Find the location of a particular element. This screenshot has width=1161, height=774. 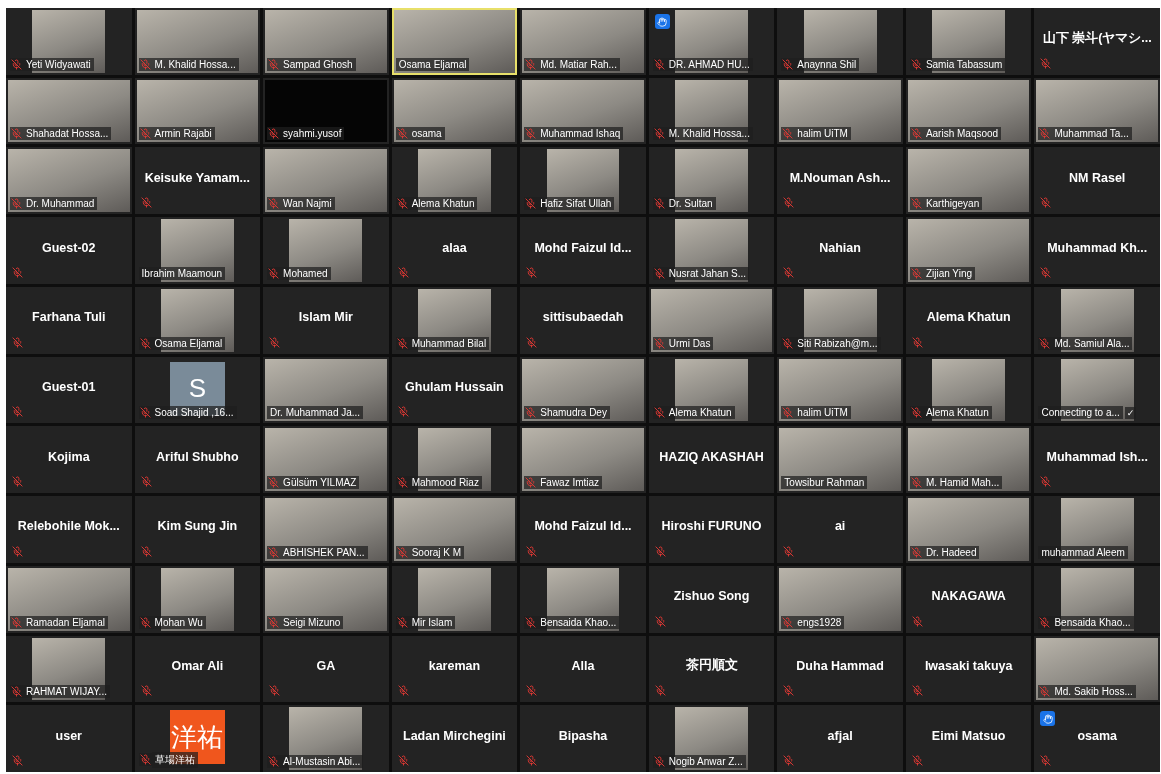

participant-name: Alla is located at coordinates (583, 665).